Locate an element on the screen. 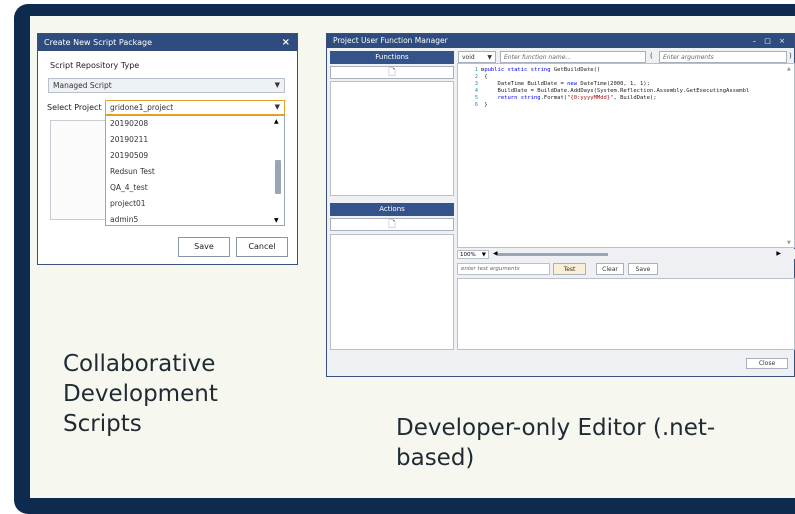  dropdown-option: Redsun Test is located at coordinates (195, 172).